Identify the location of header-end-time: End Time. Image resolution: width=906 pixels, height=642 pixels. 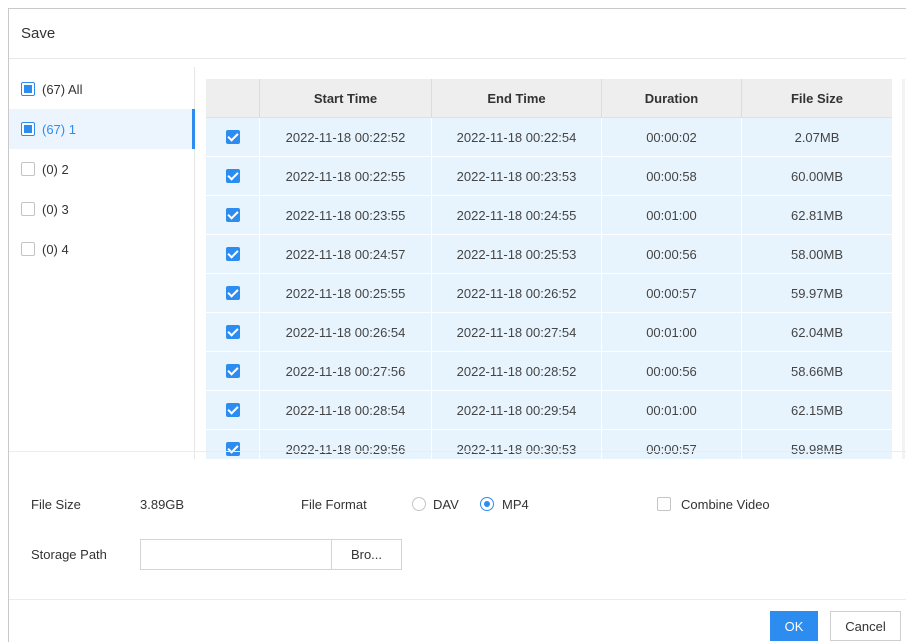
(517, 98).